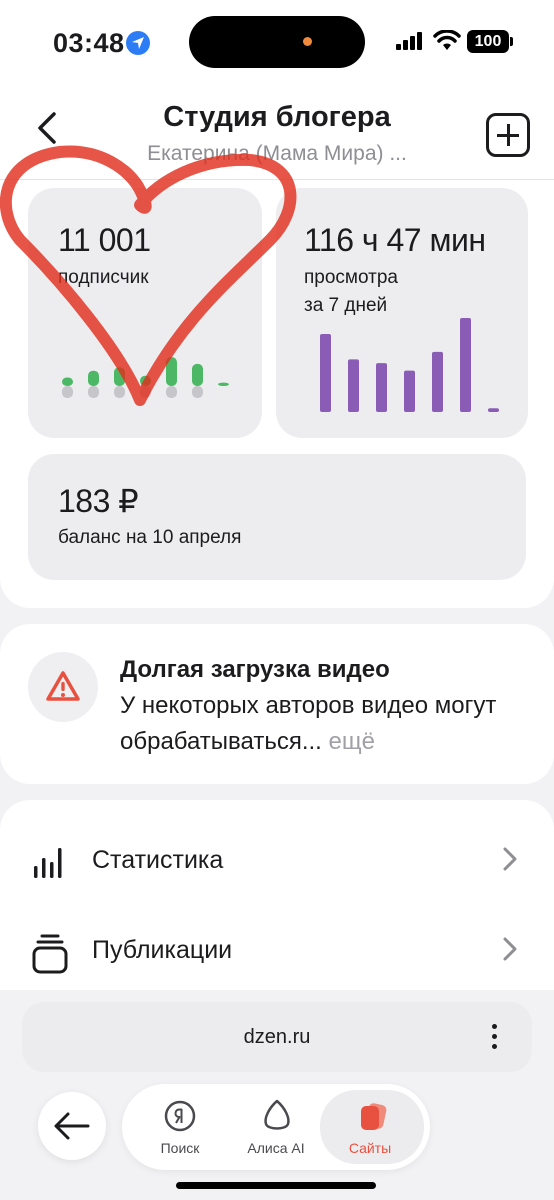 This screenshot has width=554, height=1200. I want to click on battery-icon: 100, so click(488, 41).